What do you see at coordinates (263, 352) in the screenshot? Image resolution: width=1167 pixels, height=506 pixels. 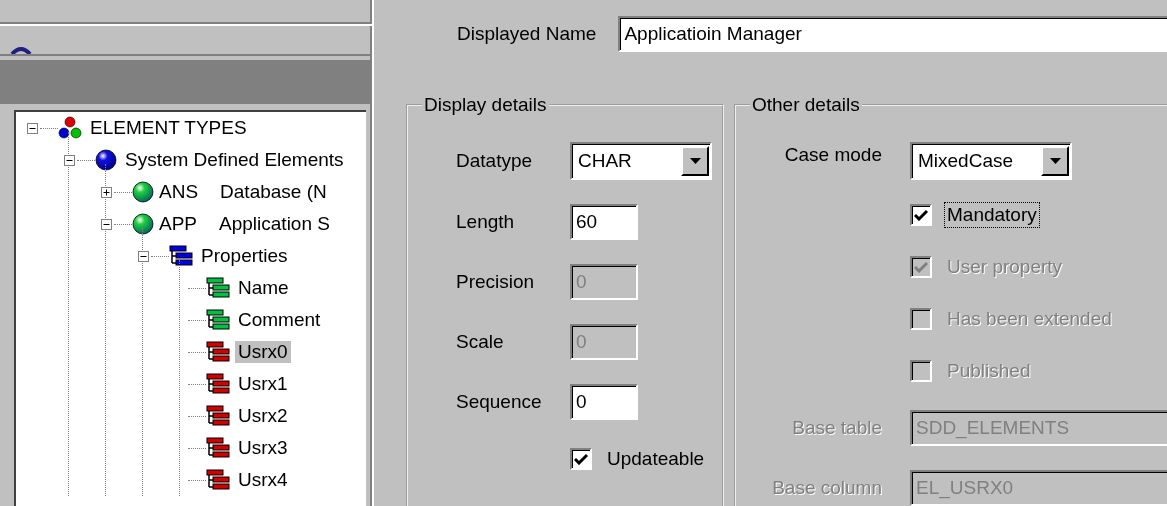 I see `tree-item: Usrx0` at bounding box center [263, 352].